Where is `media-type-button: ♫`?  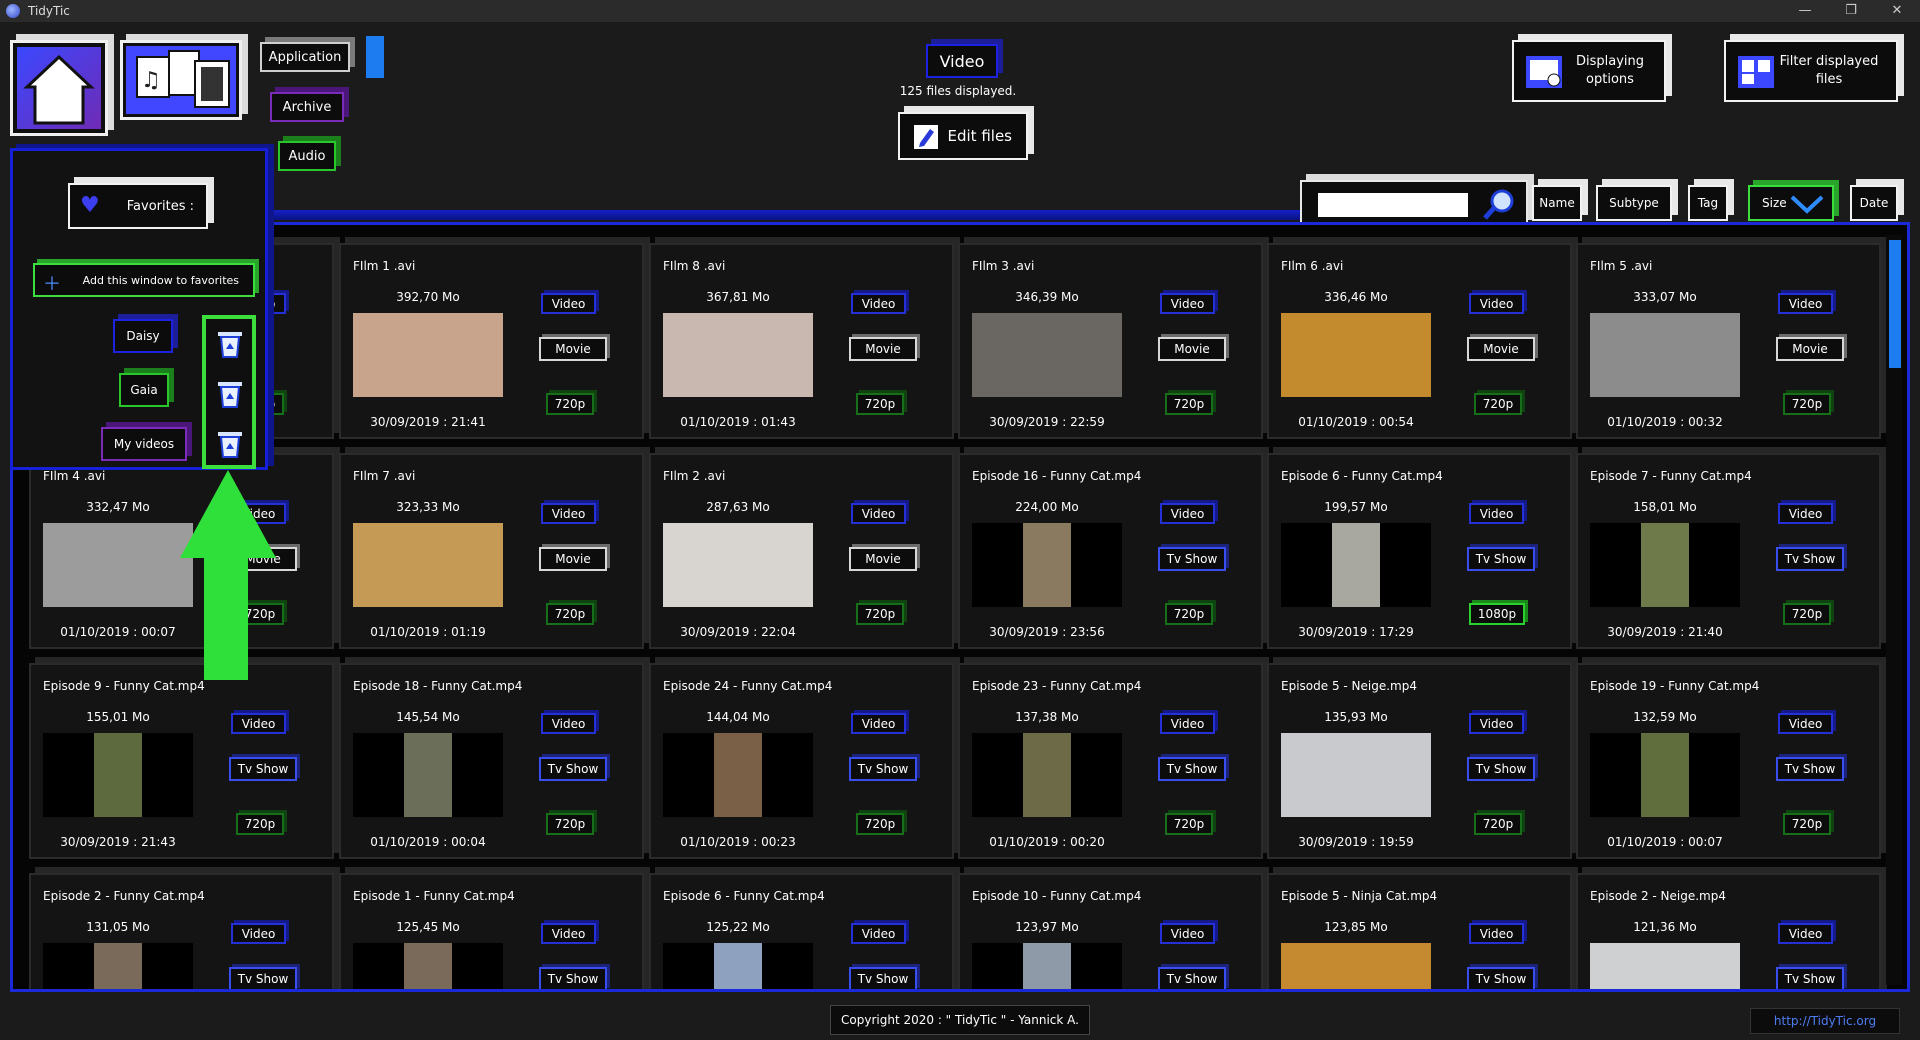
media-type-button: ♫ is located at coordinates (181, 80).